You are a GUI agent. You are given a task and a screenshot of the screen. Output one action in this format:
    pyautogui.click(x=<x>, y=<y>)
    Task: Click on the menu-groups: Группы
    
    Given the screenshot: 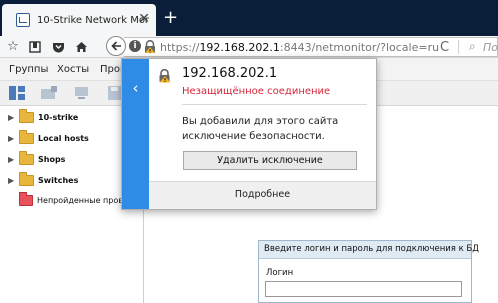 What is the action you would take?
    pyautogui.click(x=28, y=69)
    